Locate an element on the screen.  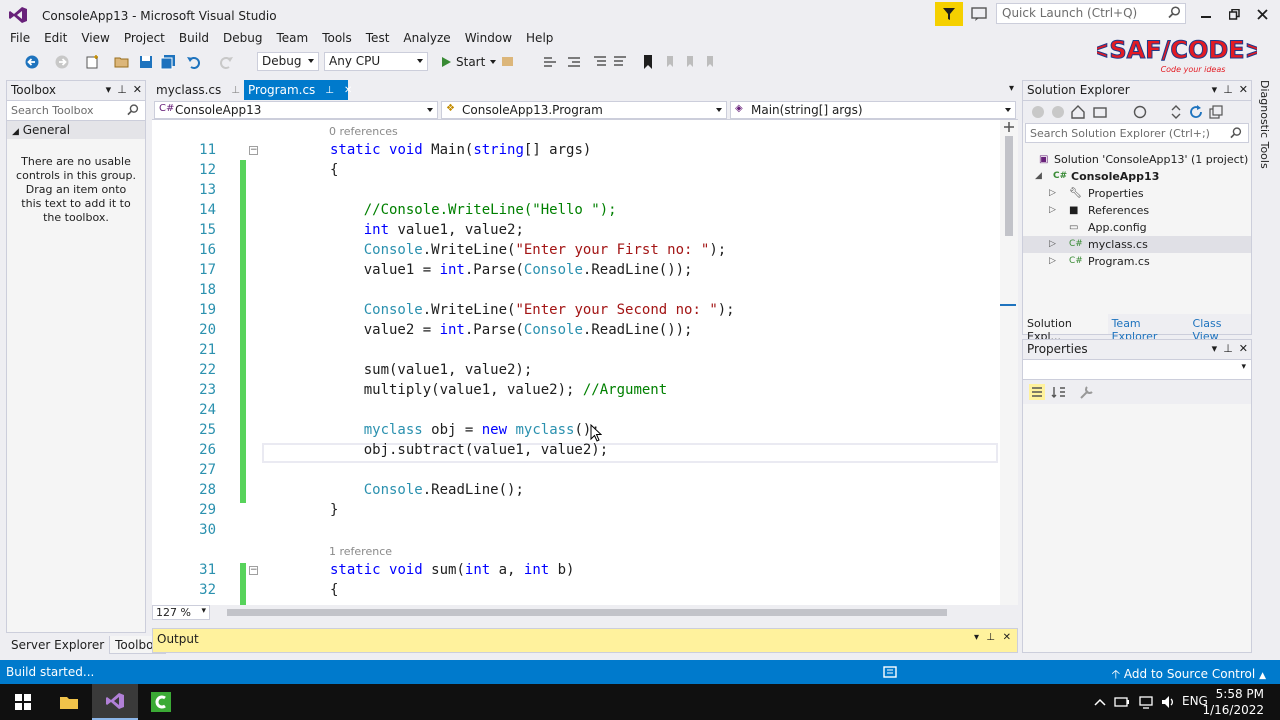
volume-icon is located at coordinates (1168, 702).